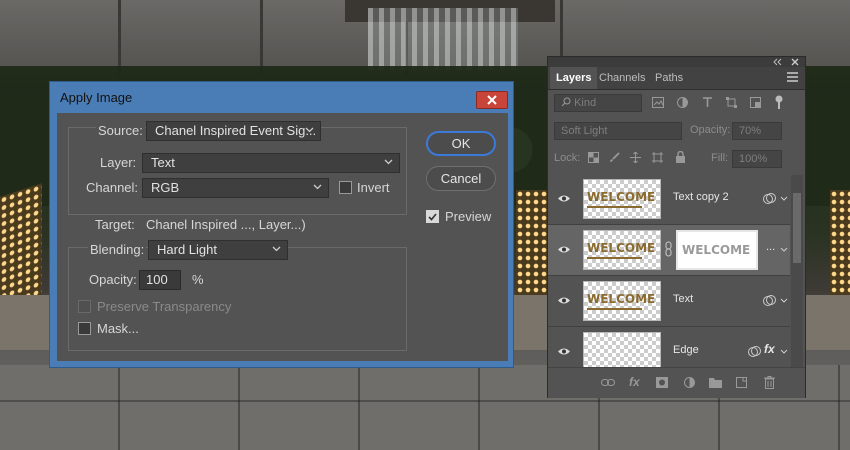 The width and height of the screenshot is (850, 450). Describe the element at coordinates (680, 157) in the screenshot. I see `lock-all-icon` at that location.